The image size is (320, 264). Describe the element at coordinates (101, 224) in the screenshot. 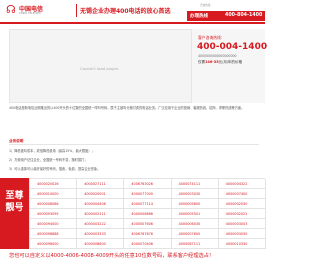

I see `number-cell: 4000003222` at that location.